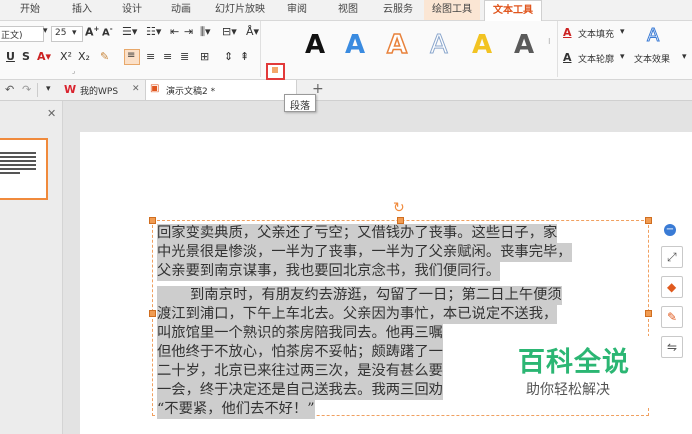  I want to click on edit-shape-icon: ⤢, so click(672, 257).